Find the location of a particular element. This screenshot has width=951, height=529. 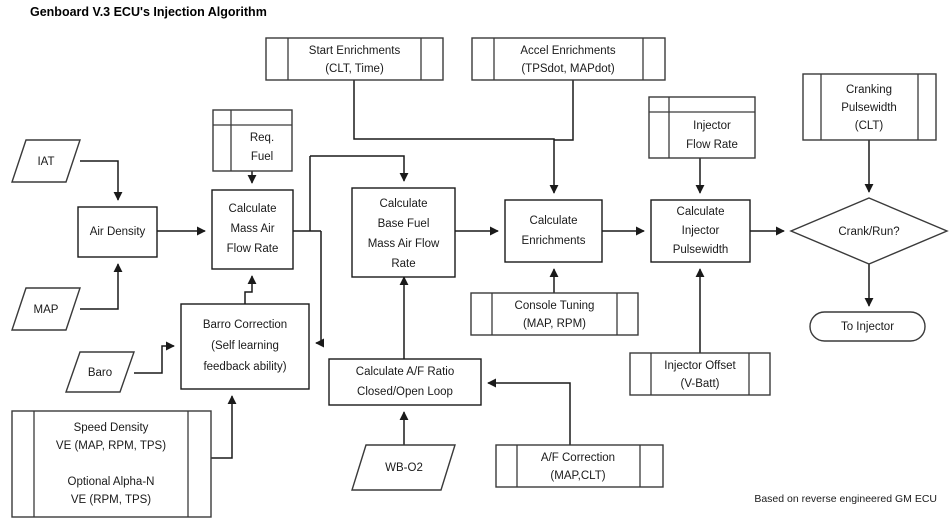

crank-run-label: Crank/Run? is located at coordinates (868, 232).